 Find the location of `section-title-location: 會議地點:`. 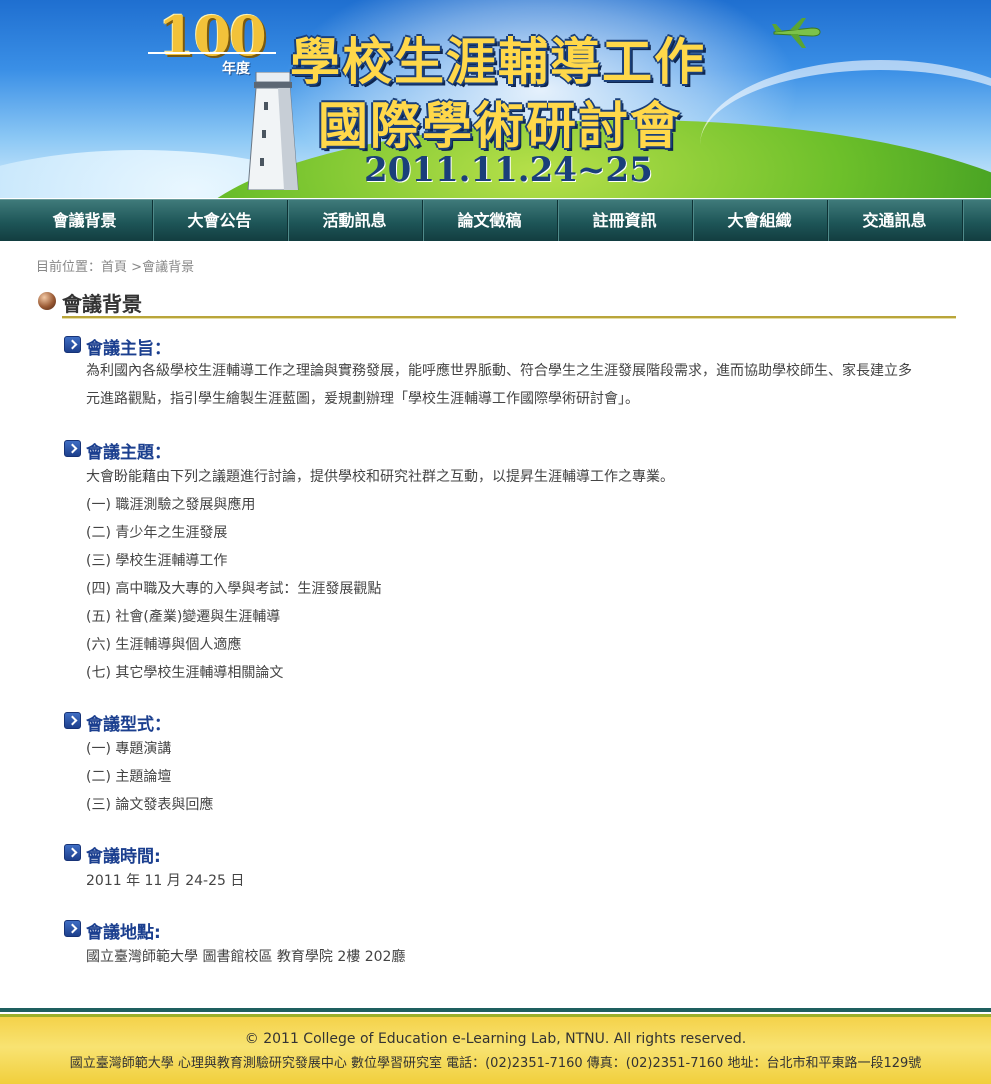

section-title-location: 會議地點: is located at coordinates (123, 933).